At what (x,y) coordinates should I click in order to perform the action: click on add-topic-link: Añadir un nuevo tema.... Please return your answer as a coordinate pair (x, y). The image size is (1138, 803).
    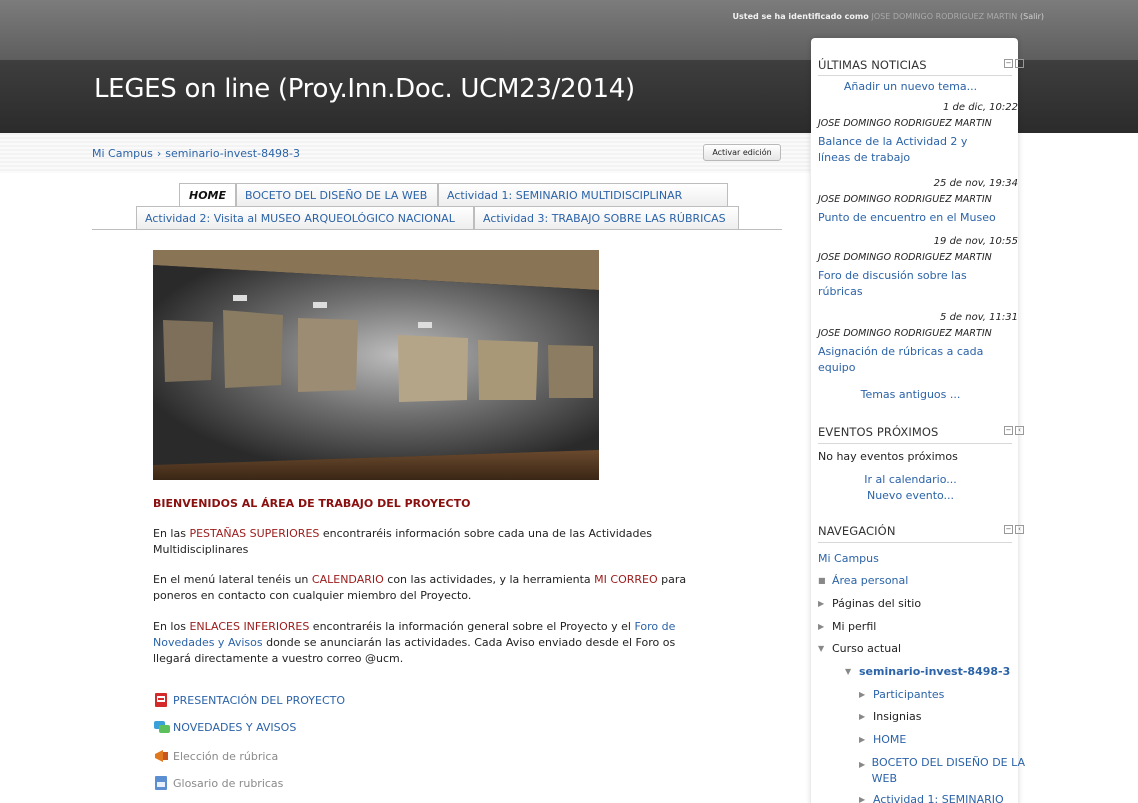
    Looking at the image, I should click on (910, 86).